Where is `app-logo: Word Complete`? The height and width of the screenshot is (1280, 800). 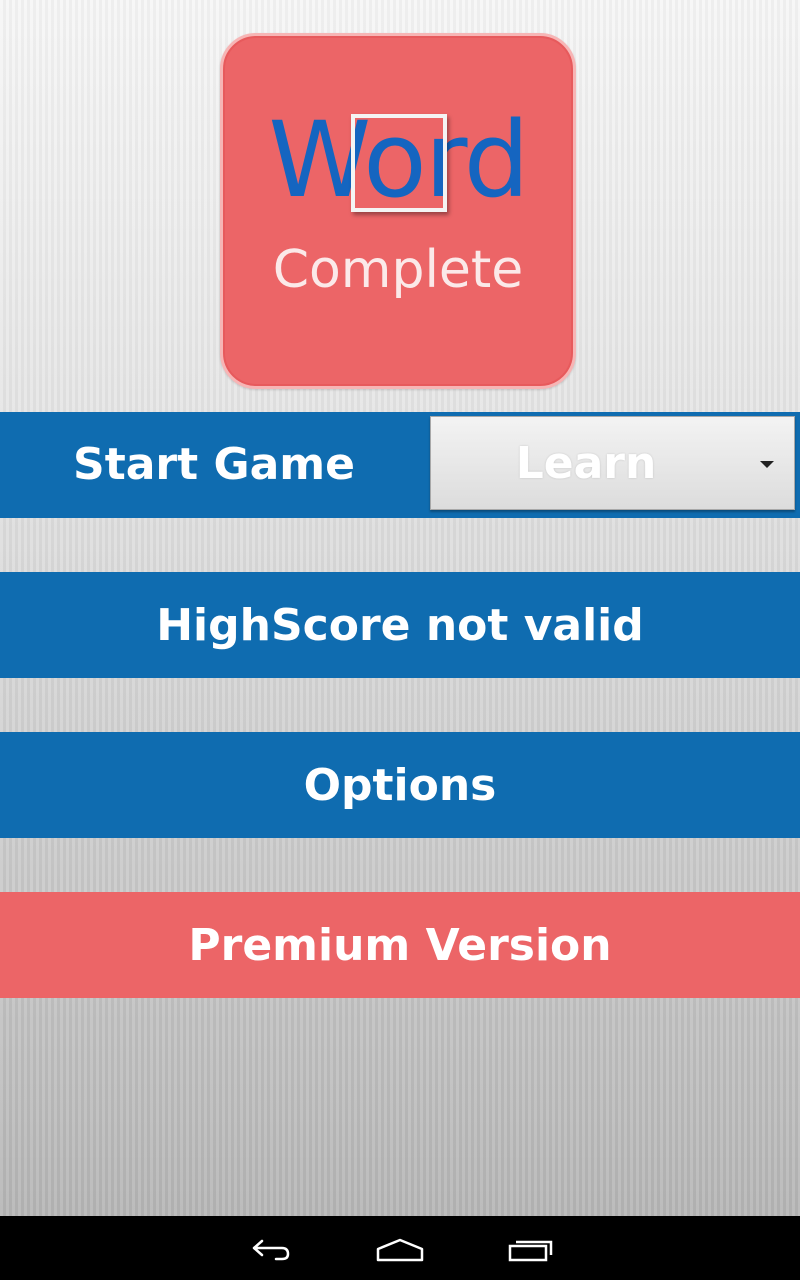 app-logo: Word Complete is located at coordinates (398, 211).